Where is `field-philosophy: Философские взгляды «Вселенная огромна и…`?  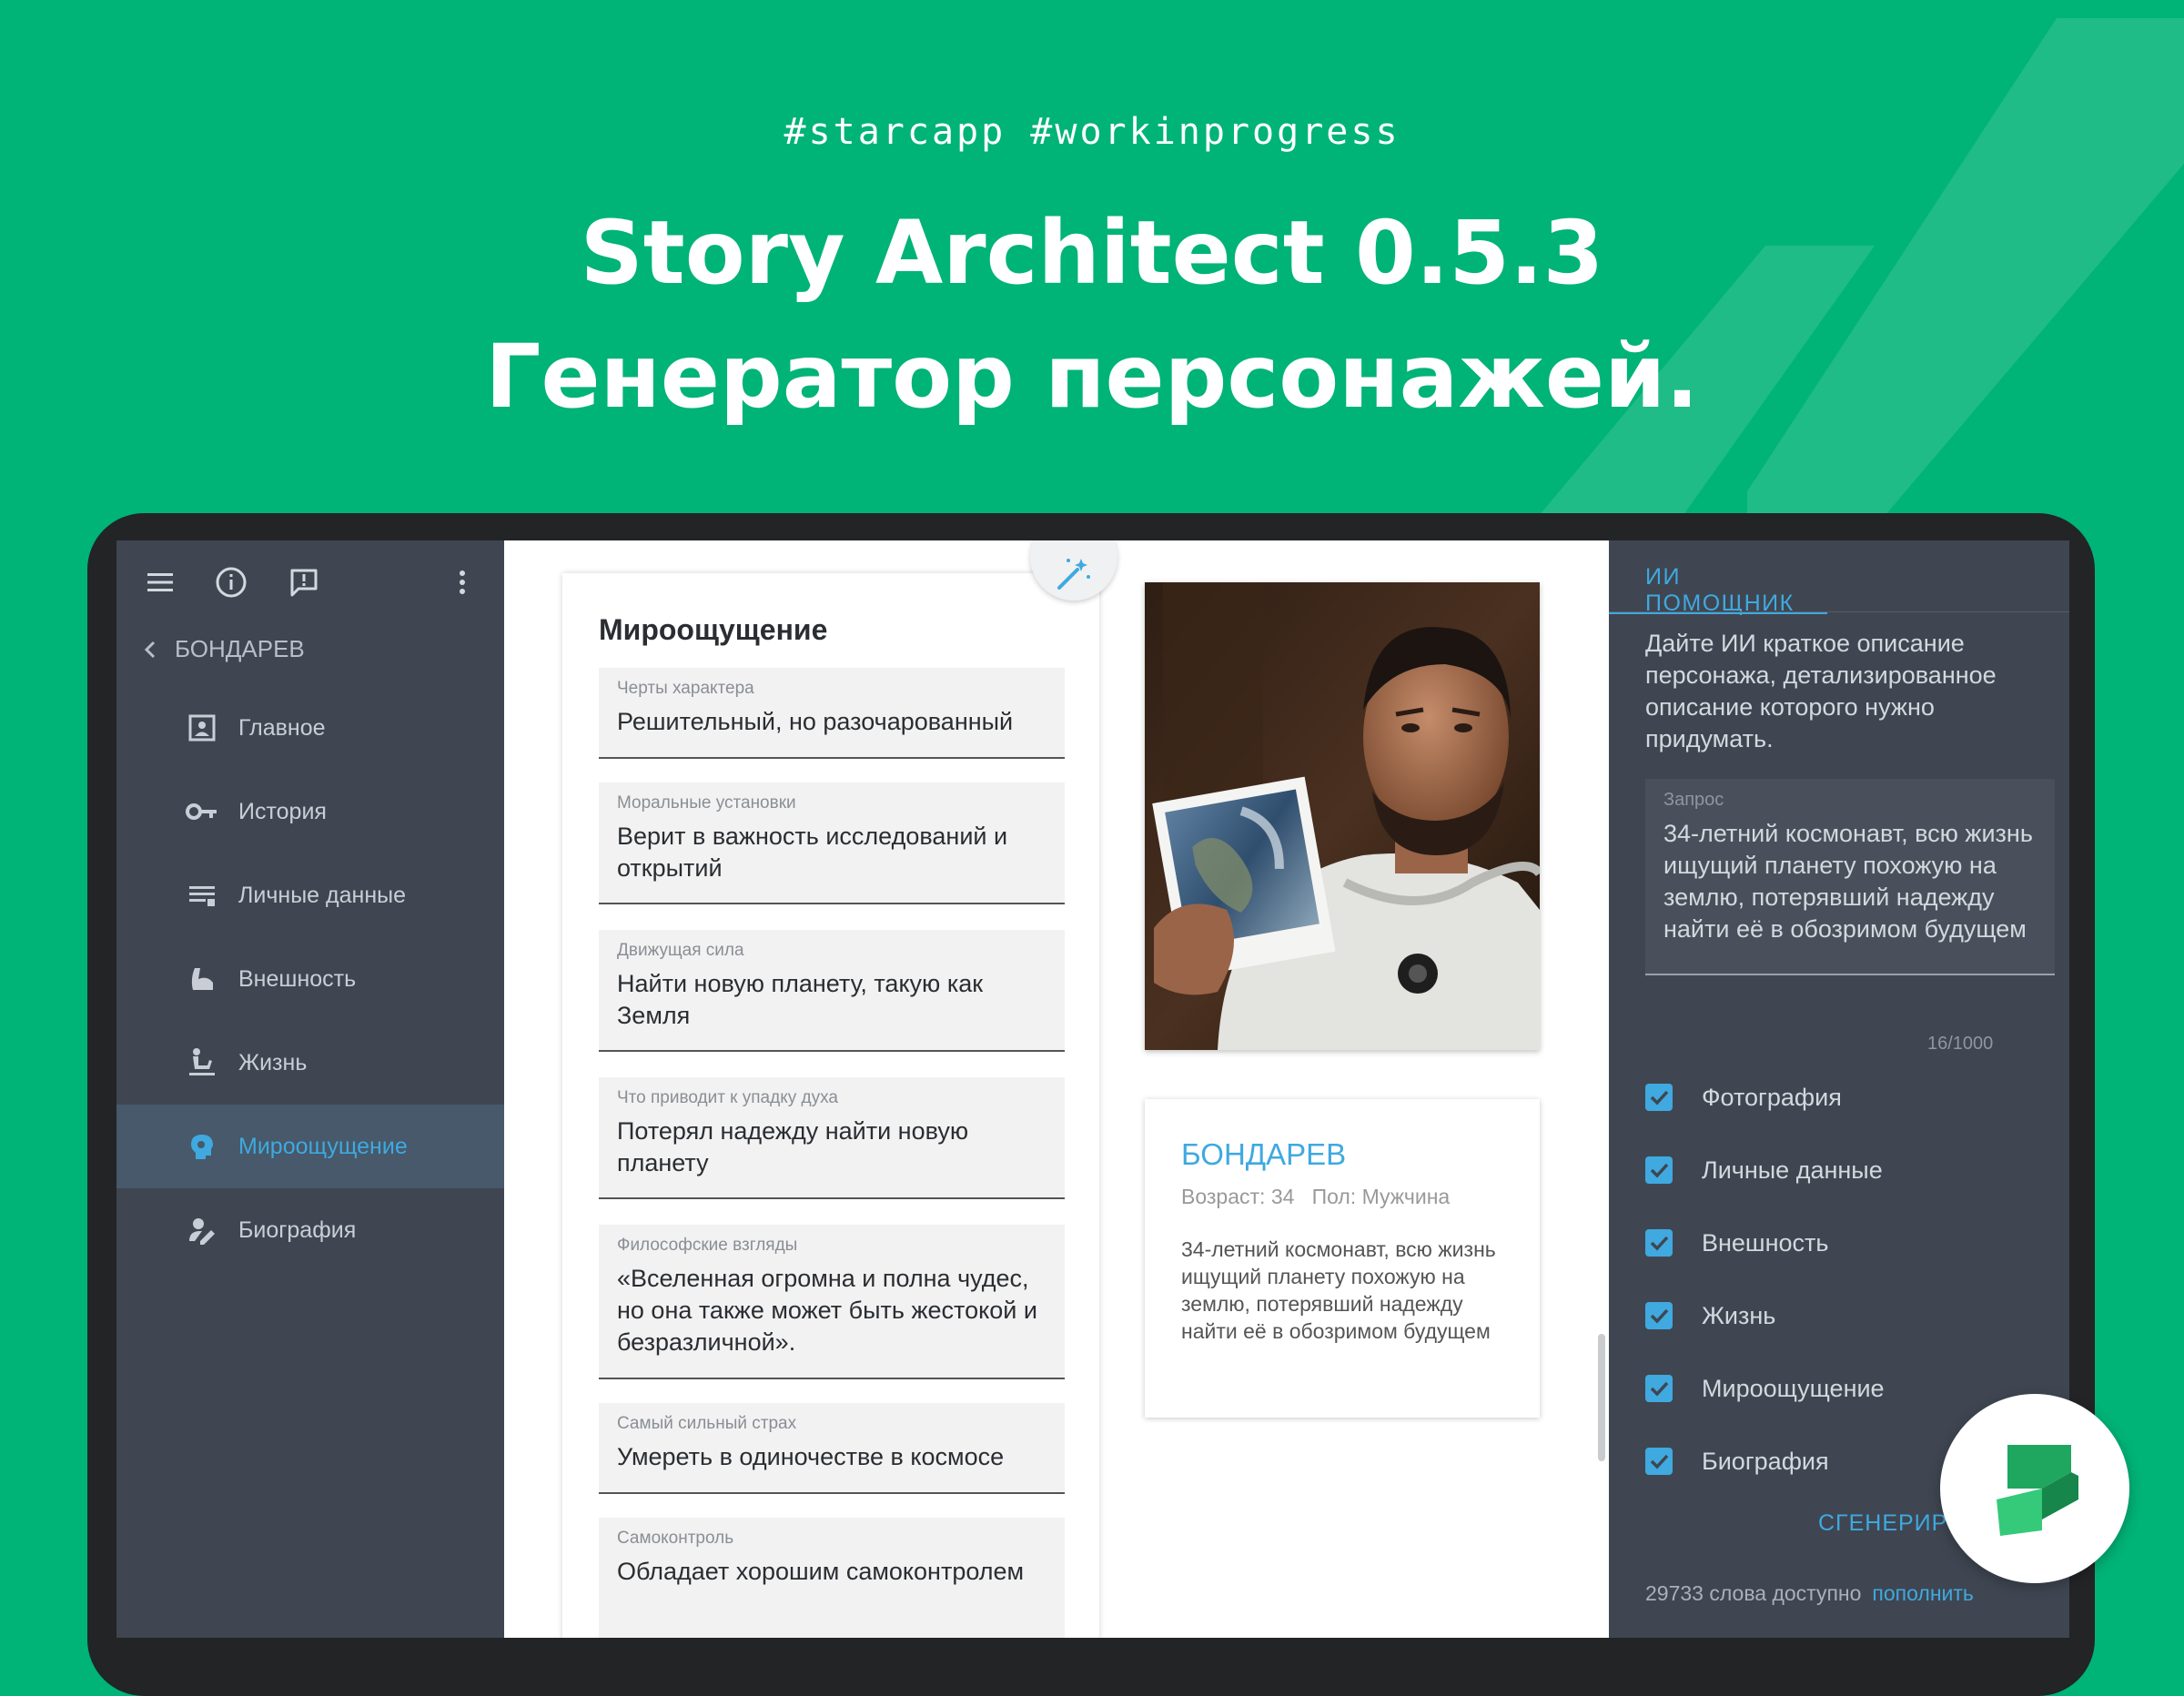 field-philosophy: Философские взгляды «Вселенная огромна и… is located at coordinates (832, 1302).